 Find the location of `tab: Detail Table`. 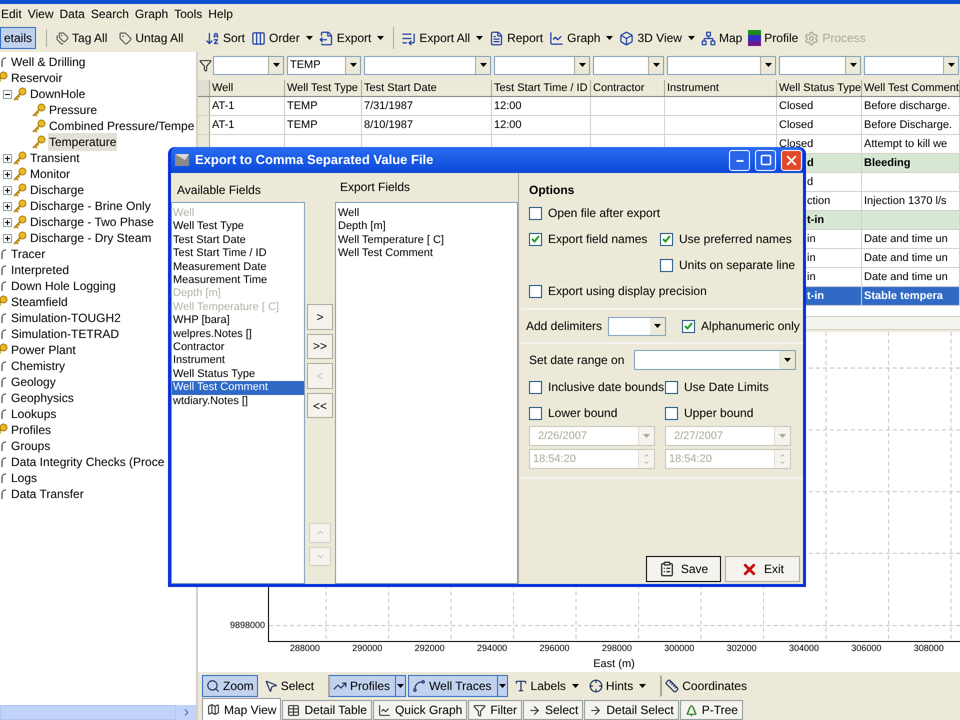

tab: Detail Table is located at coordinates (327, 710).